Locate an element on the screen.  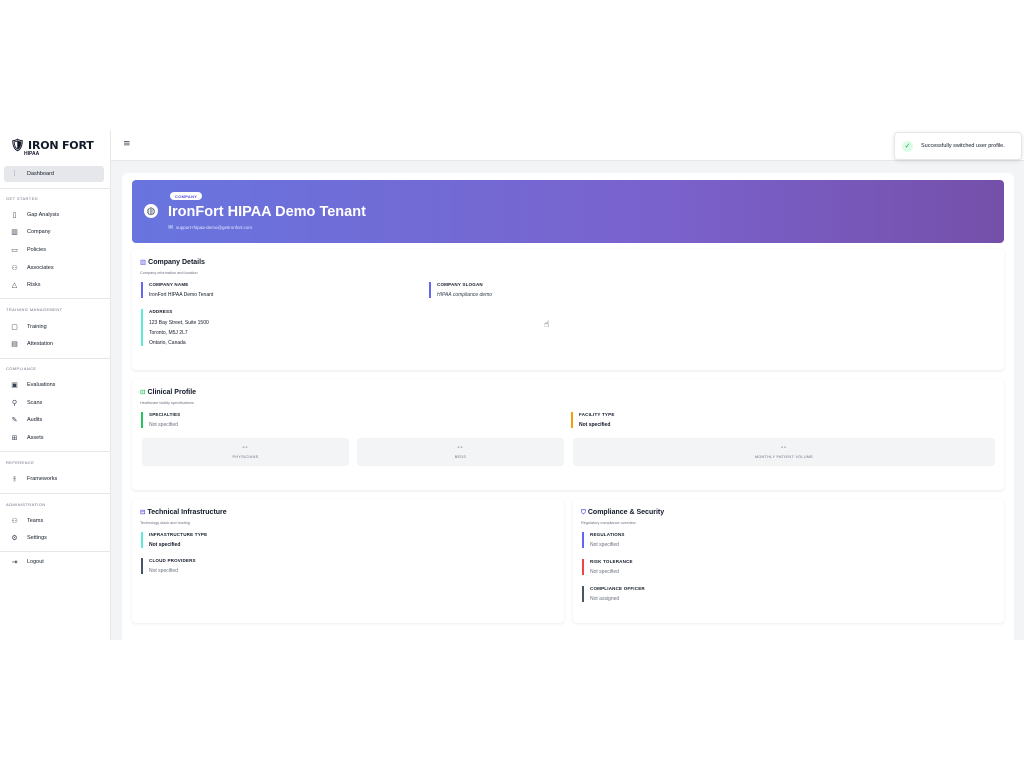
sidebar-item-assets: ⊞ Assets is located at coordinates (54, 438).